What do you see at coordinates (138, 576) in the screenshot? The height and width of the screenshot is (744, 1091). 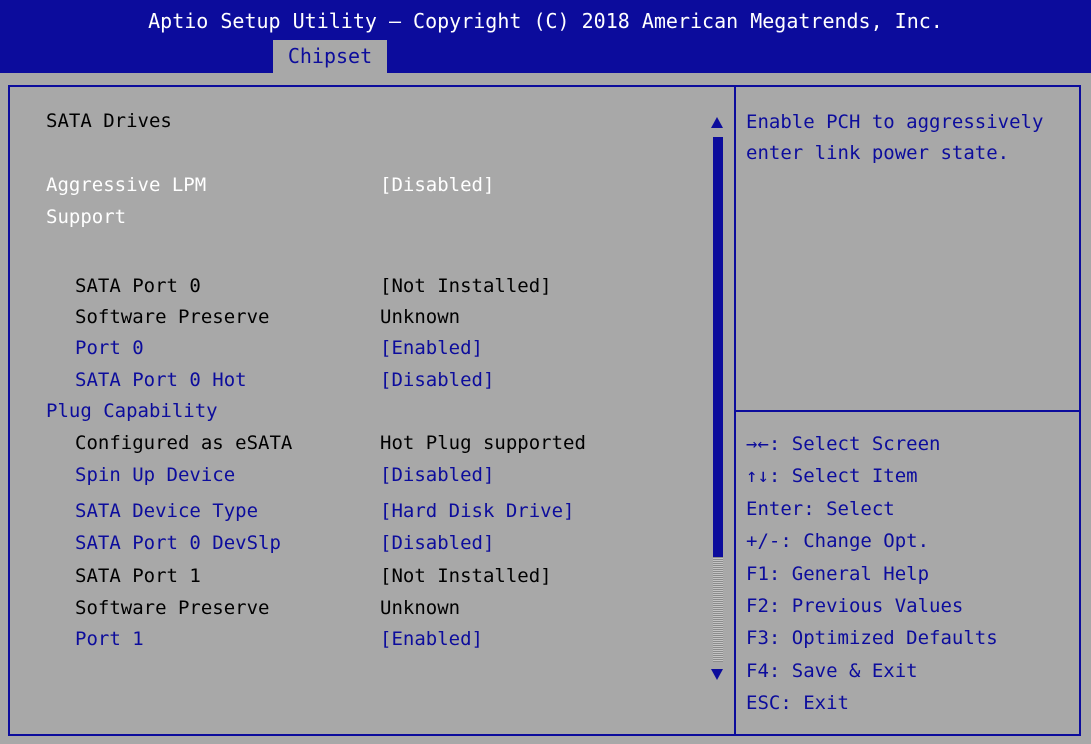 I see `setting-label: SATA Port 1` at bounding box center [138, 576].